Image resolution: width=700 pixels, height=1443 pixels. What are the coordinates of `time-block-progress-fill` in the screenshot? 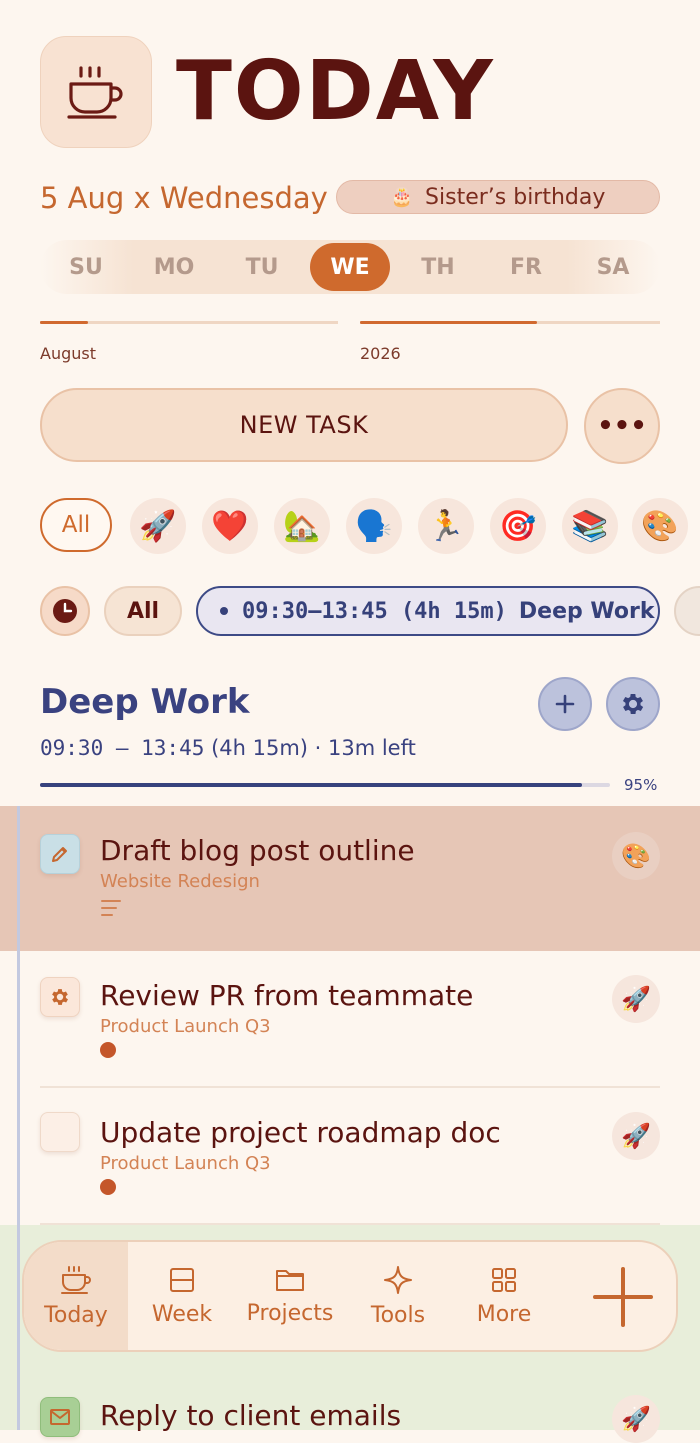 It's located at (311, 785).